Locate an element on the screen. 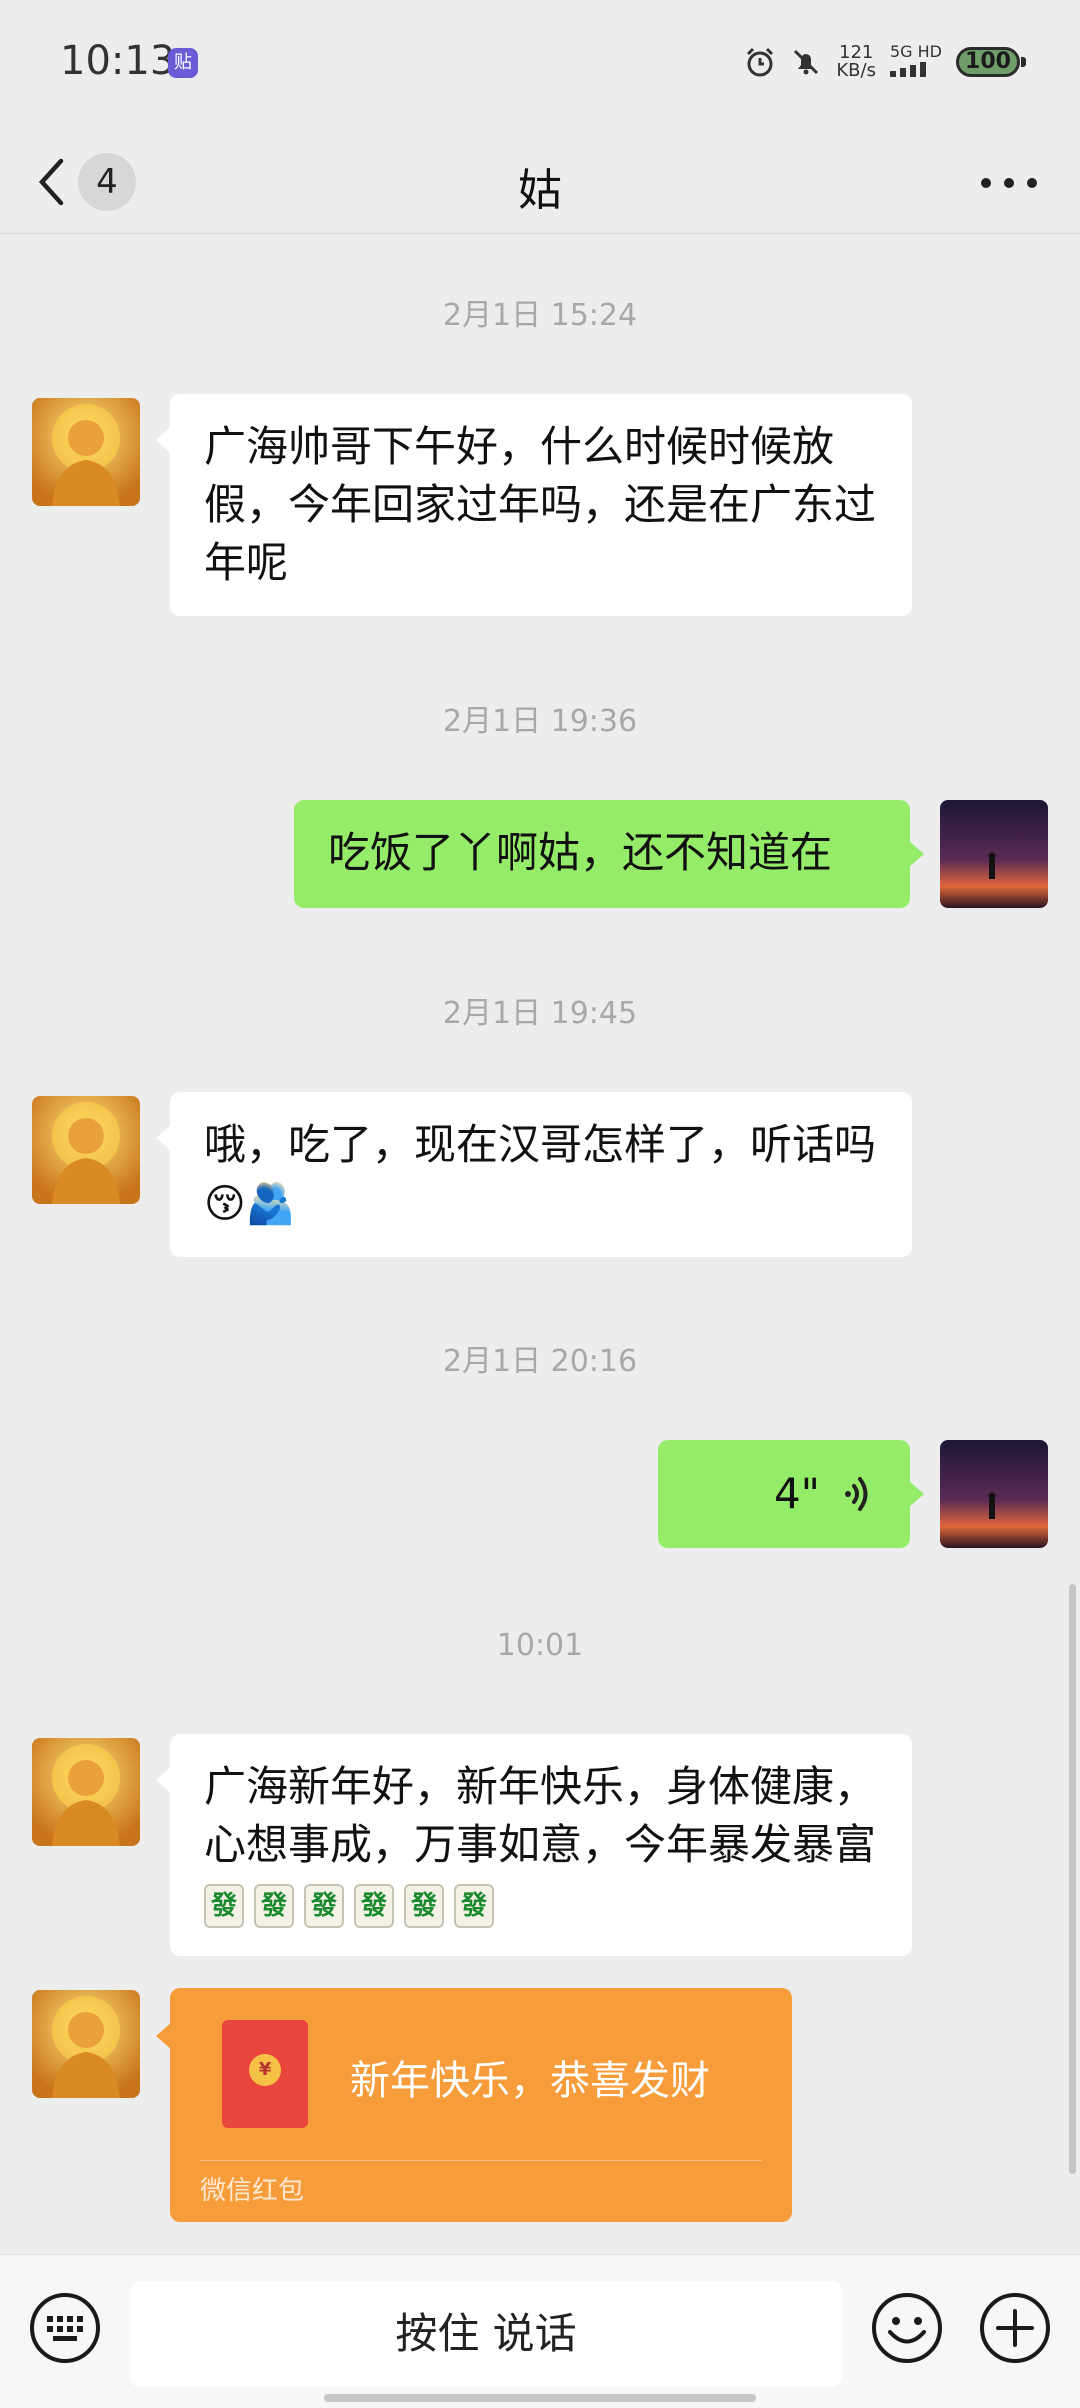  voice-wave-icon is located at coordinates (856, 1494).